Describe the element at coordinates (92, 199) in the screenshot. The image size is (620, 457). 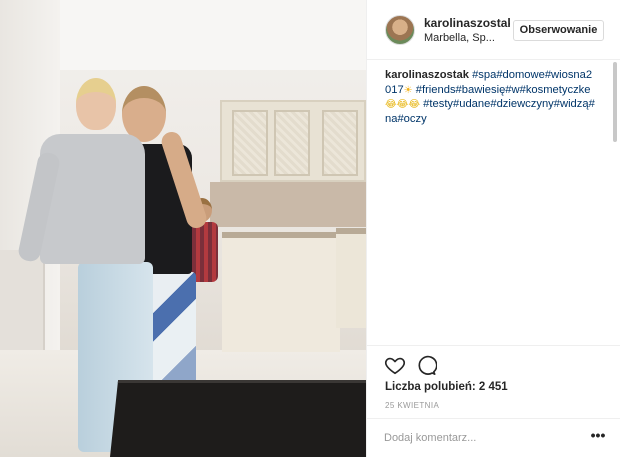
I see `photo-person-left-shirt` at that location.